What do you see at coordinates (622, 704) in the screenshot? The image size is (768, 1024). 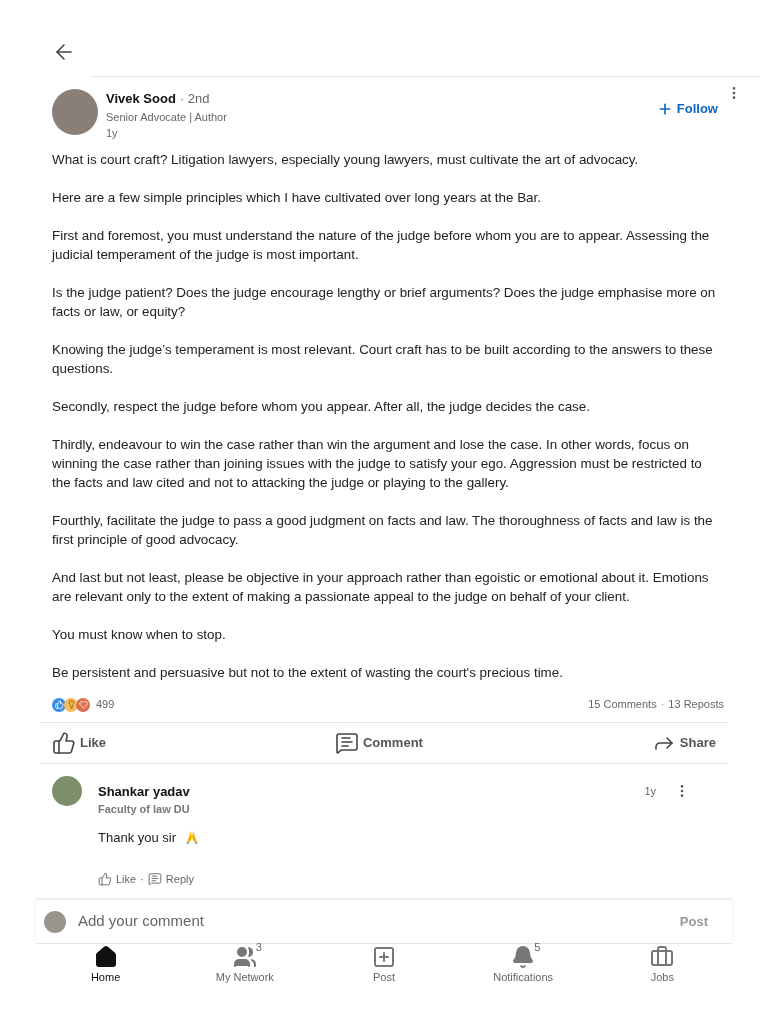 I see `comment-count: 15 Comments` at bounding box center [622, 704].